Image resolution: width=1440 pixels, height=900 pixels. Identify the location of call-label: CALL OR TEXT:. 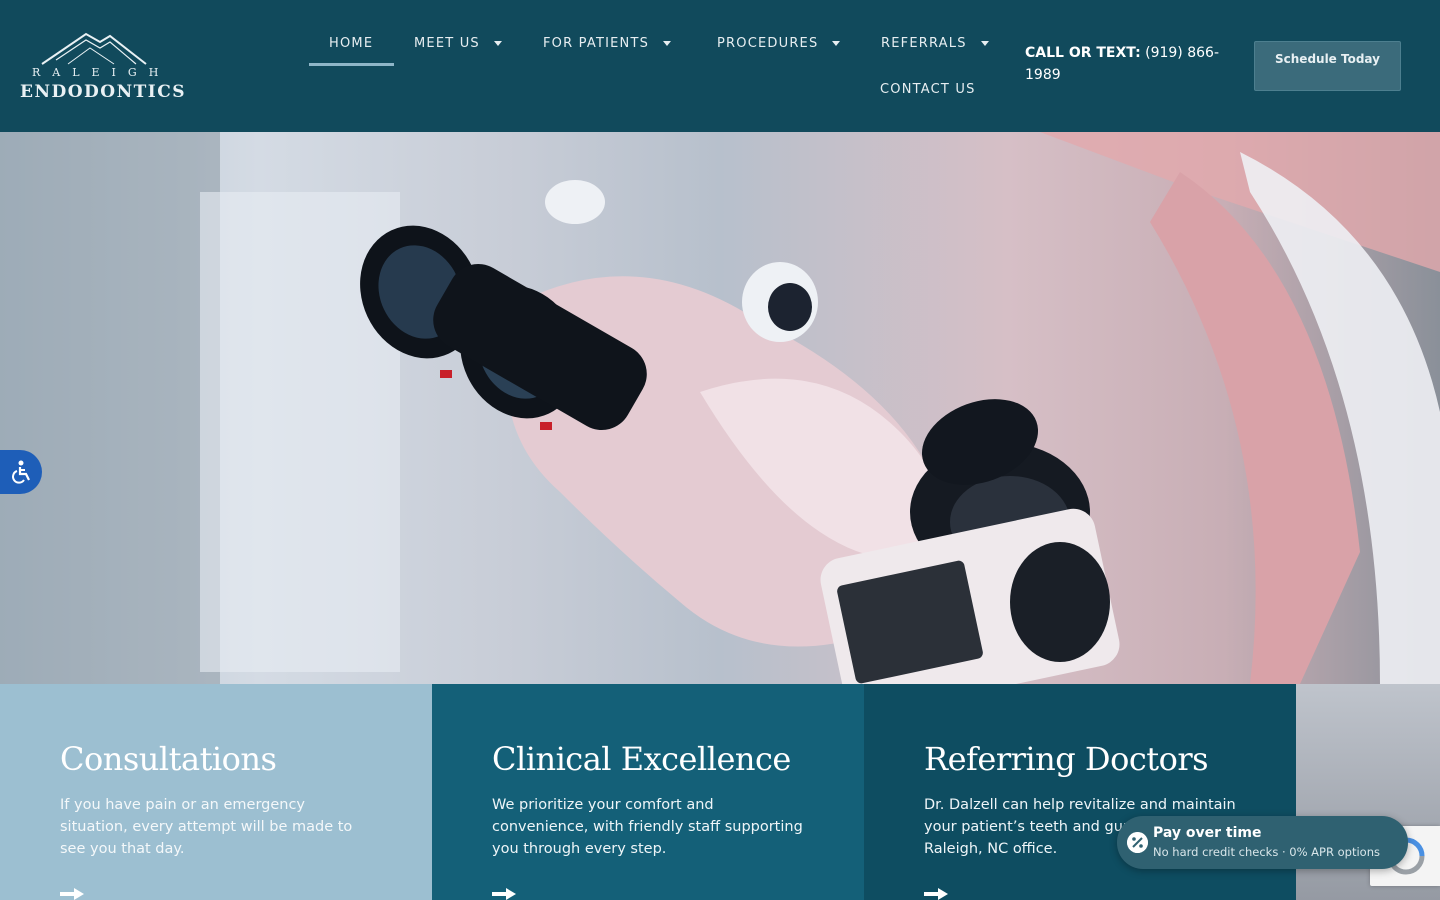
(1083, 53).